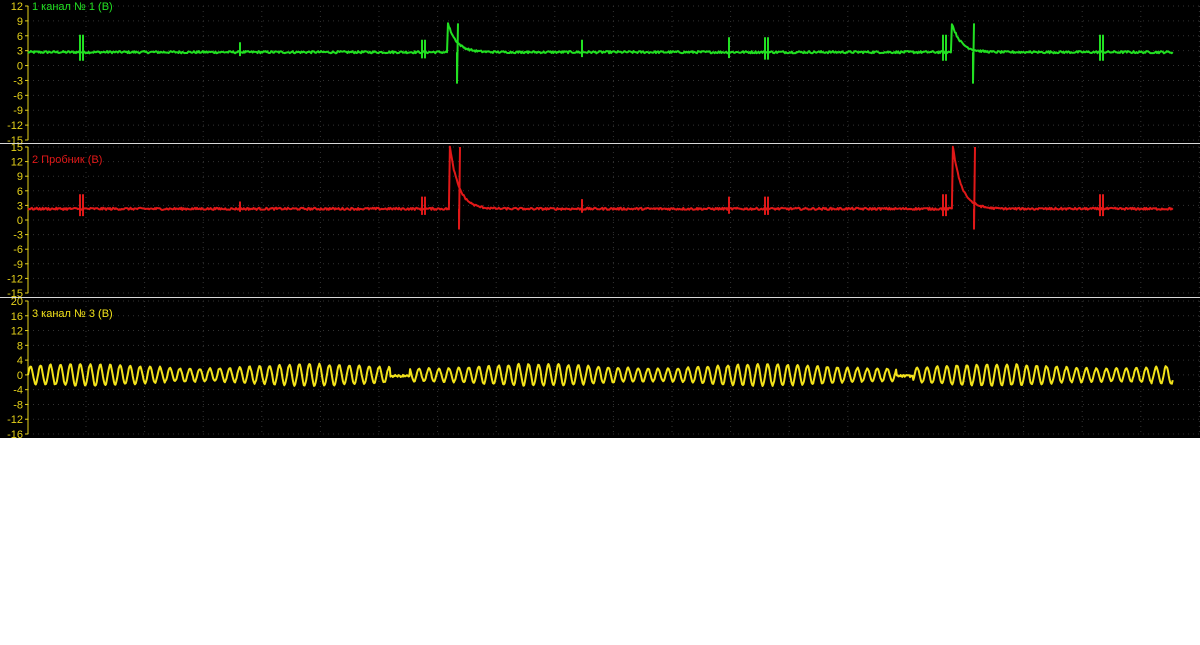 The width and height of the screenshot is (1200, 645). What do you see at coordinates (18, 405) in the screenshot?
I see `y-tick-label: -8` at bounding box center [18, 405].